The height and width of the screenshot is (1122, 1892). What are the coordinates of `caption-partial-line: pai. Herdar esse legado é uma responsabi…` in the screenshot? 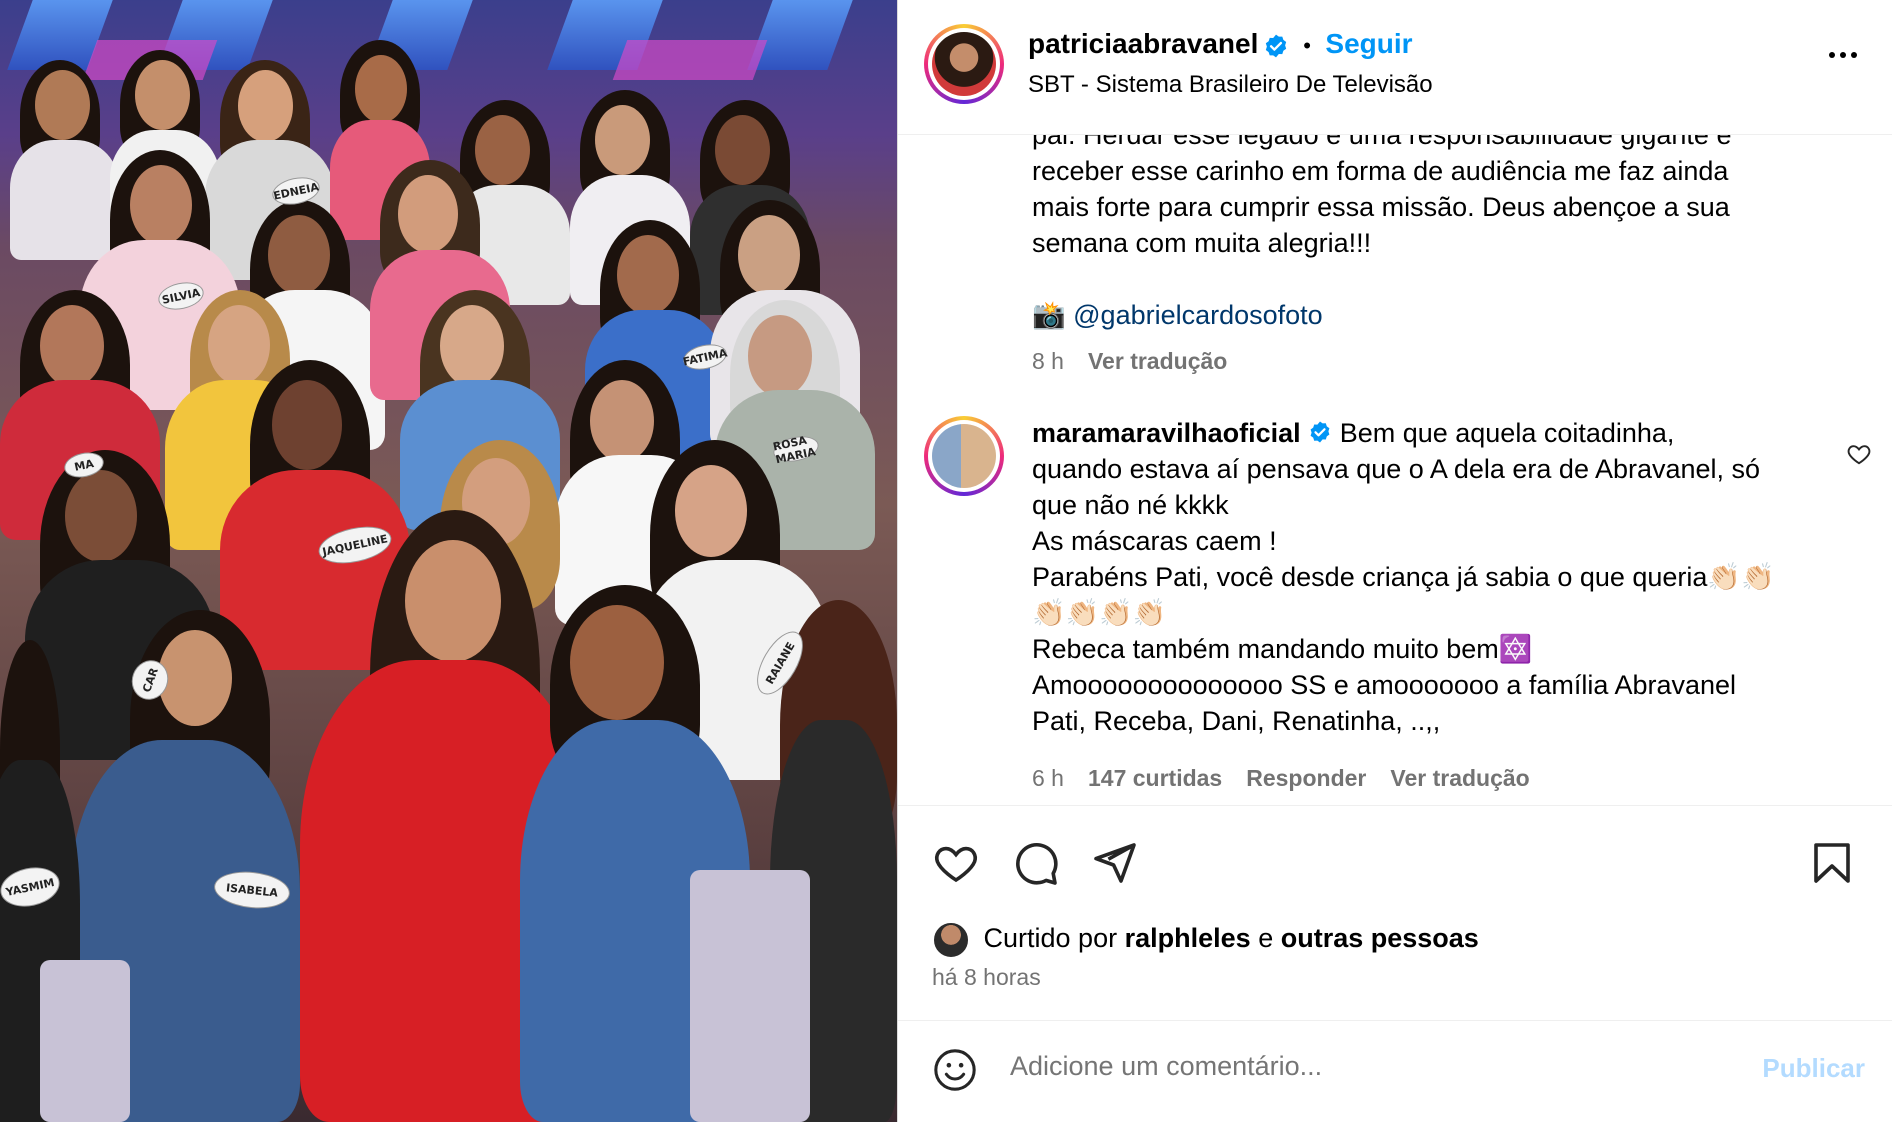 It's located at (1382, 142).